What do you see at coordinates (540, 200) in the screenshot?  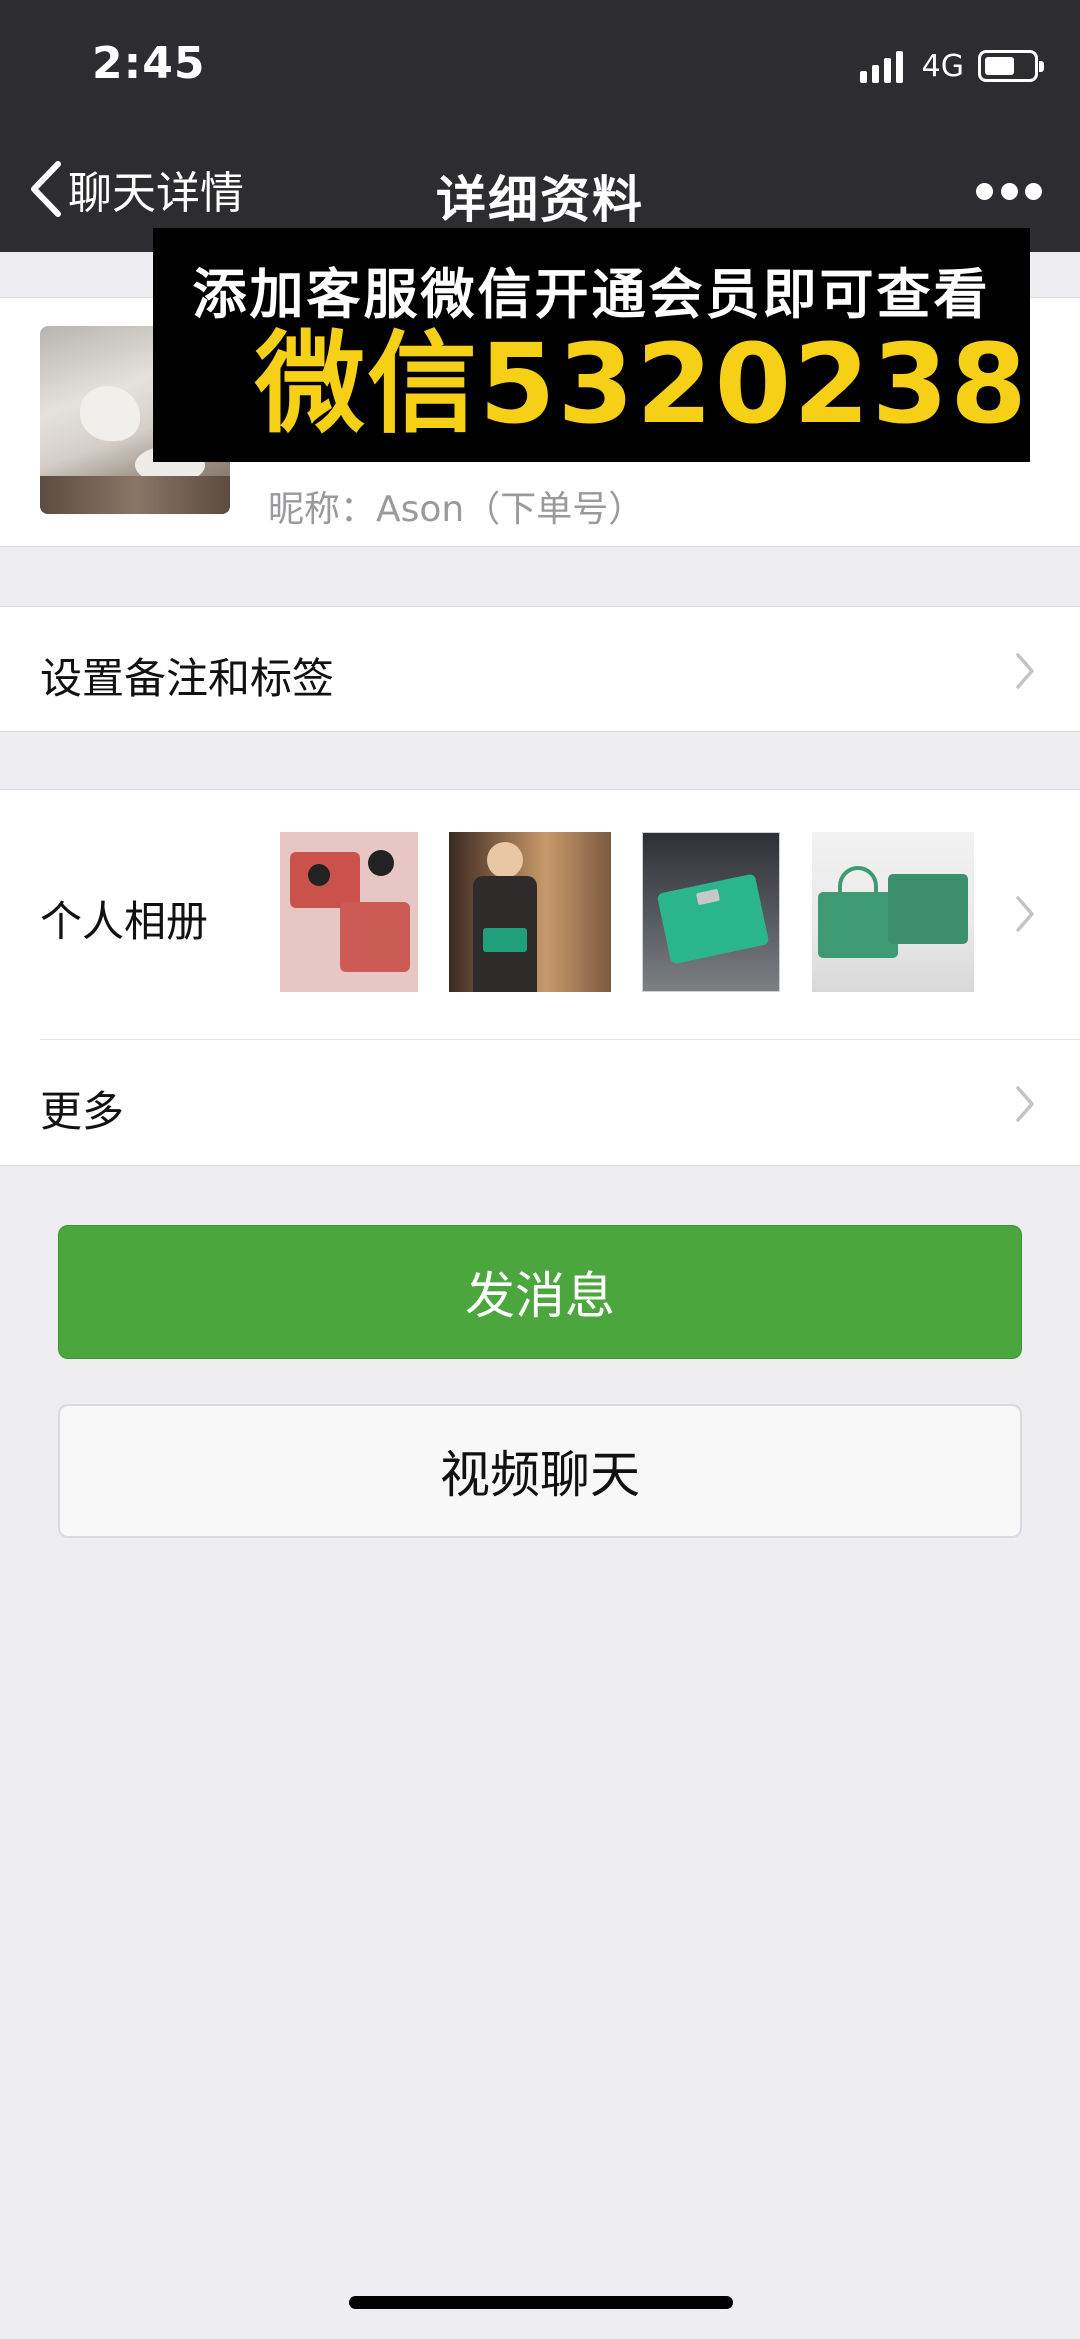 I see `page-title: 详细资料` at bounding box center [540, 200].